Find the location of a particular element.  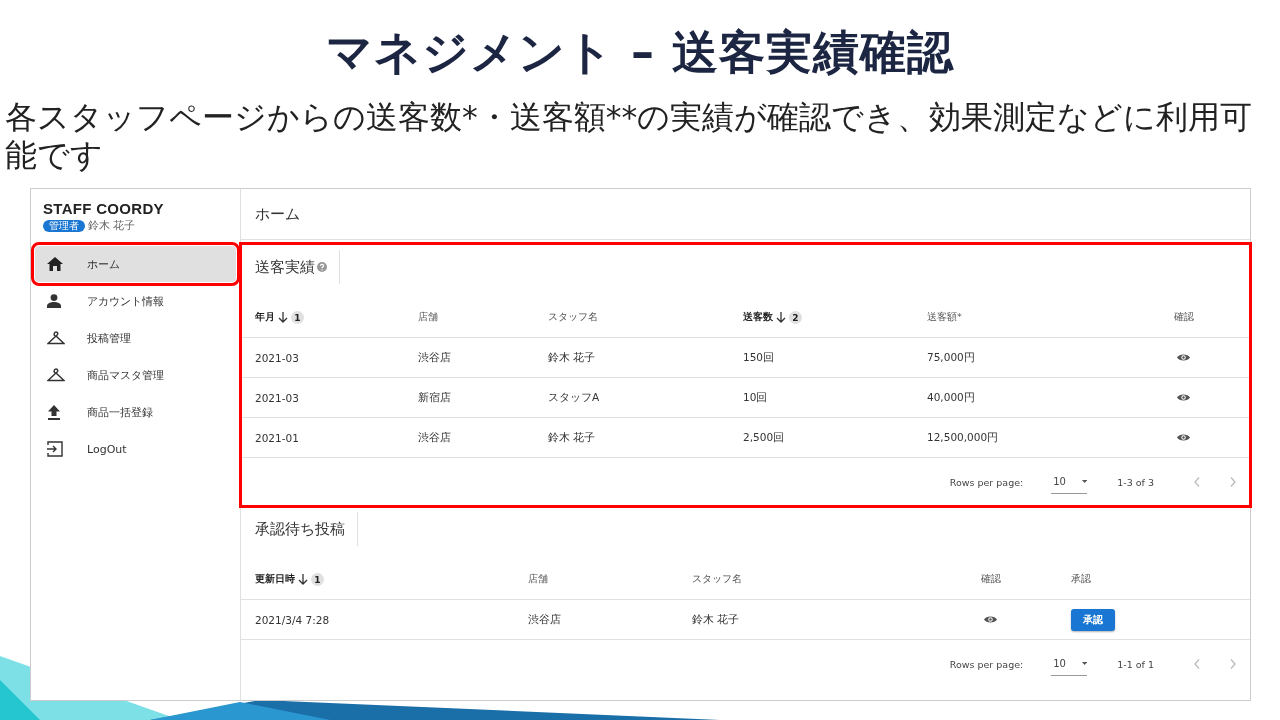

slide-description: 各スタッフページからの送客数*・送客額**の実績が確認でき、効果測定などに利用可能です is located at coordinates (629, 136).